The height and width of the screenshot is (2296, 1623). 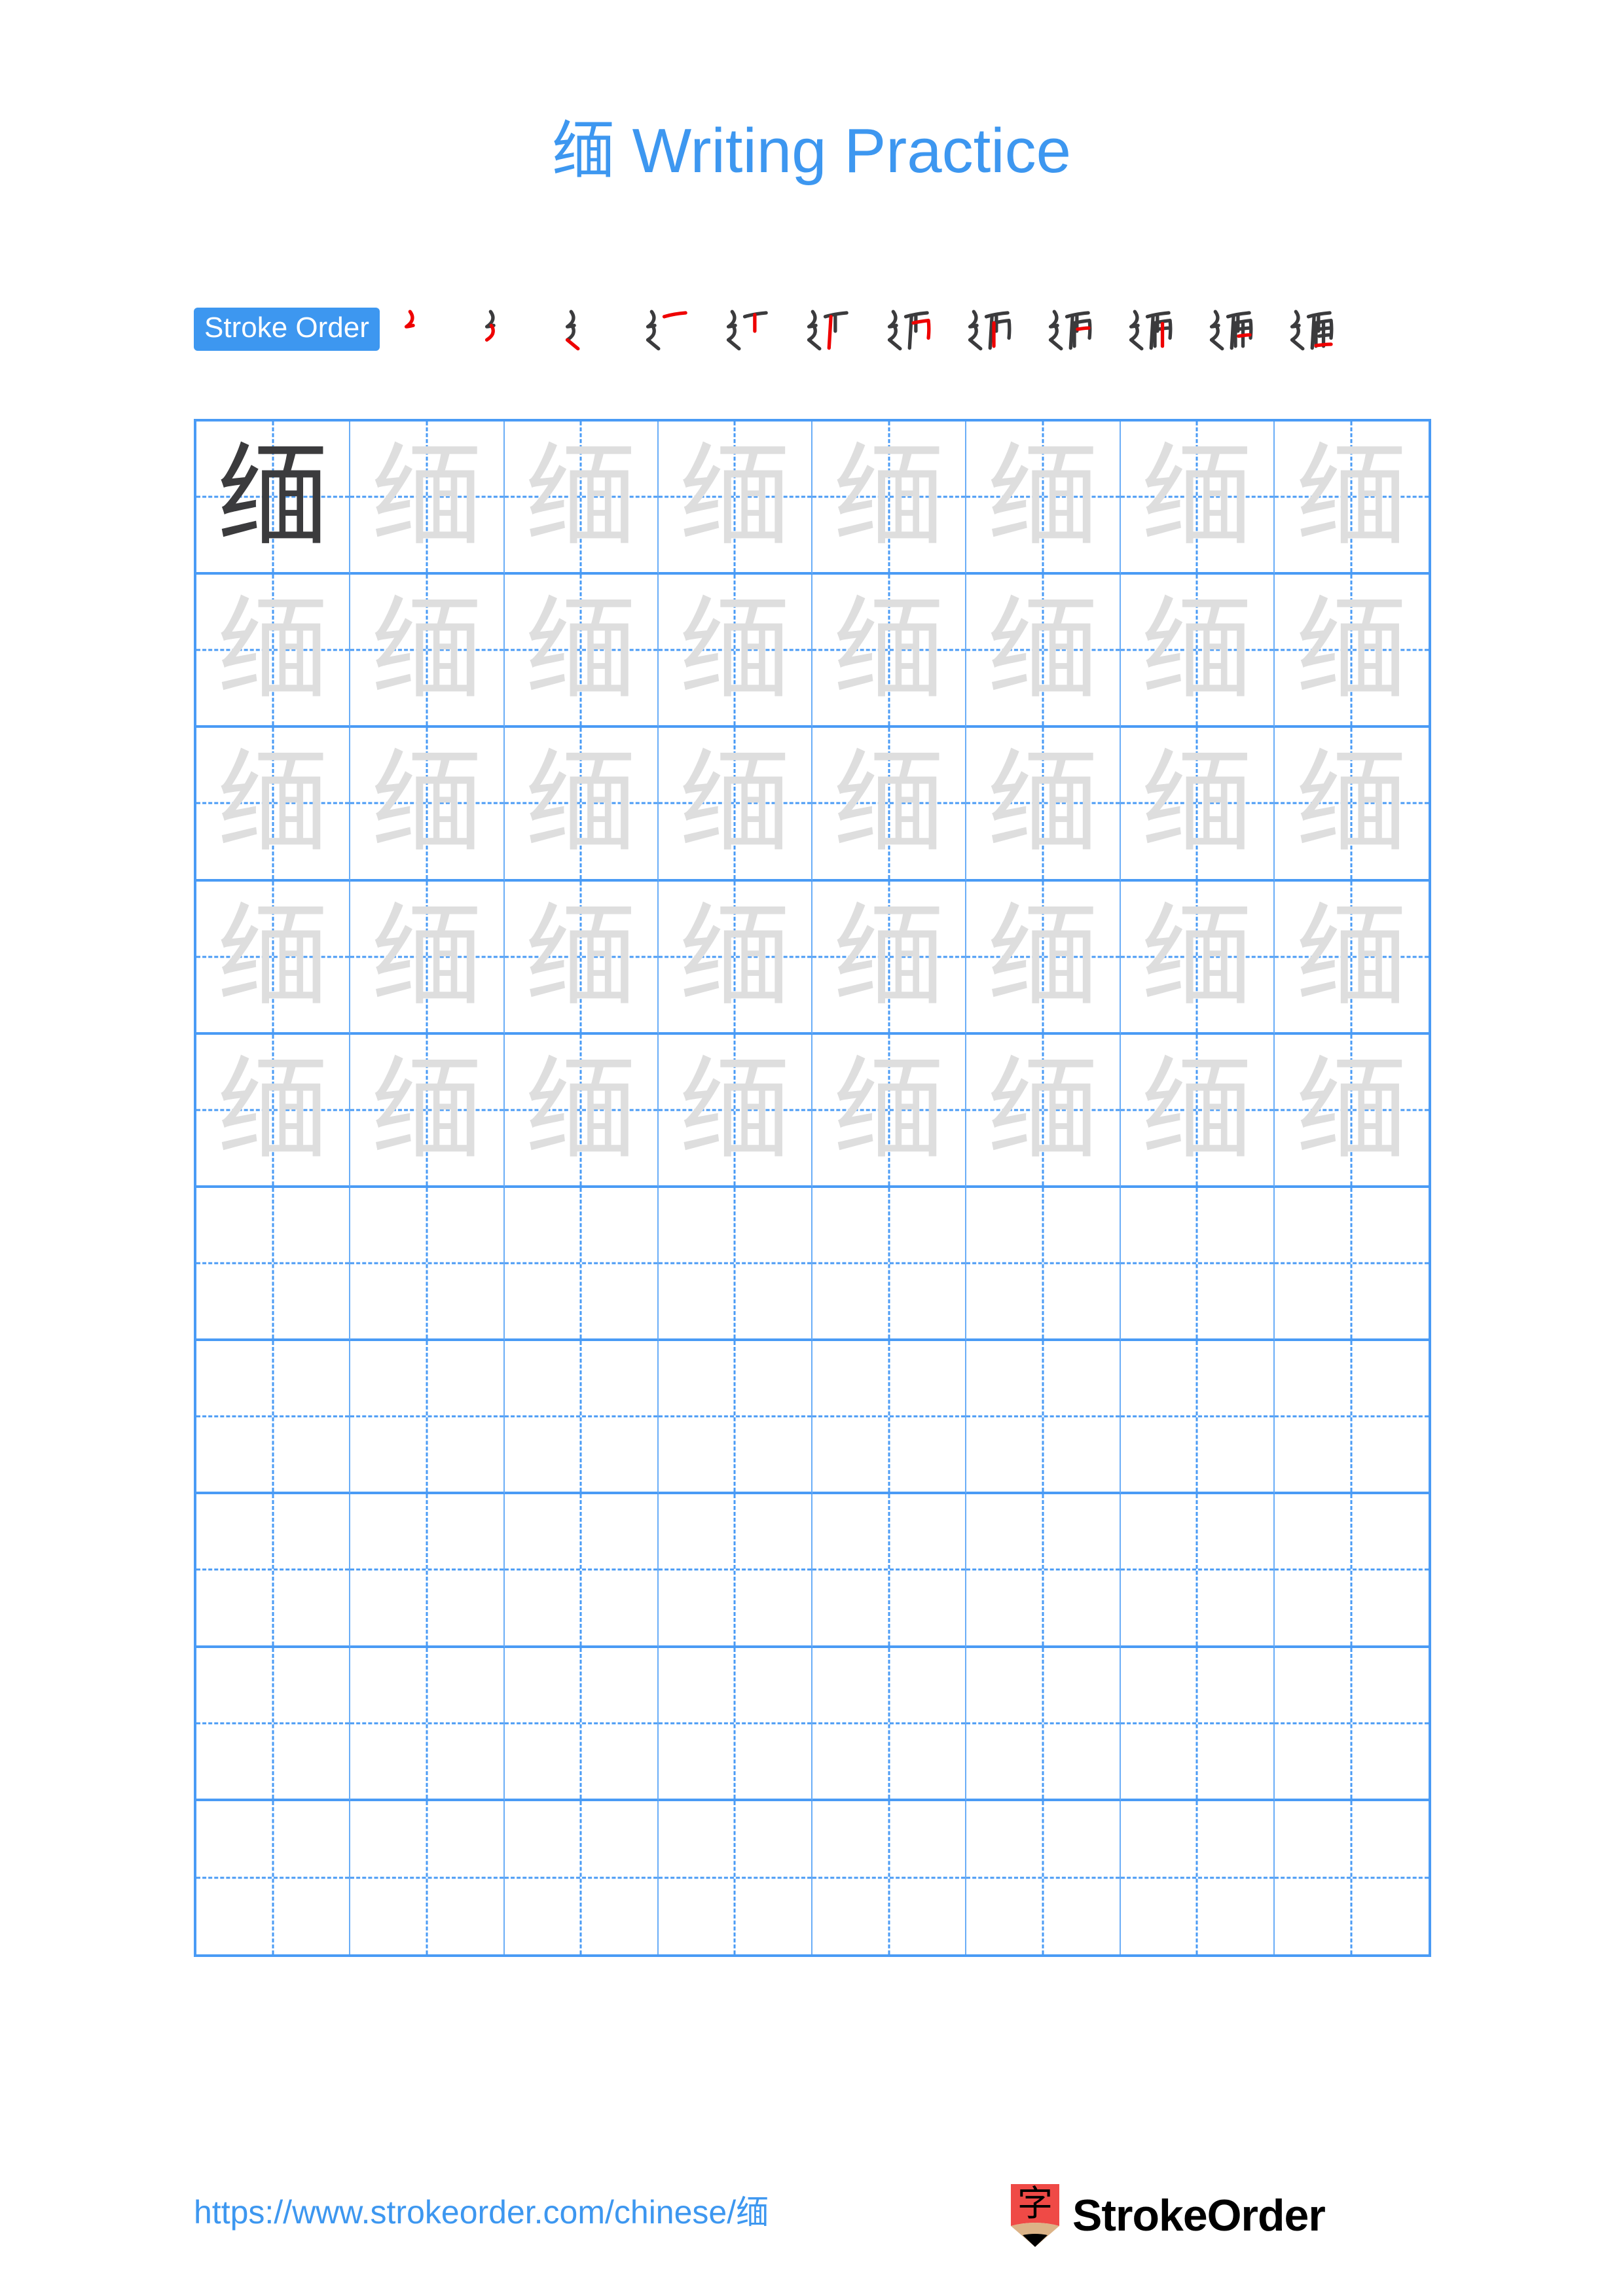 I want to click on practice-cell-r1-c4: 缅, so click(x=735, y=498).